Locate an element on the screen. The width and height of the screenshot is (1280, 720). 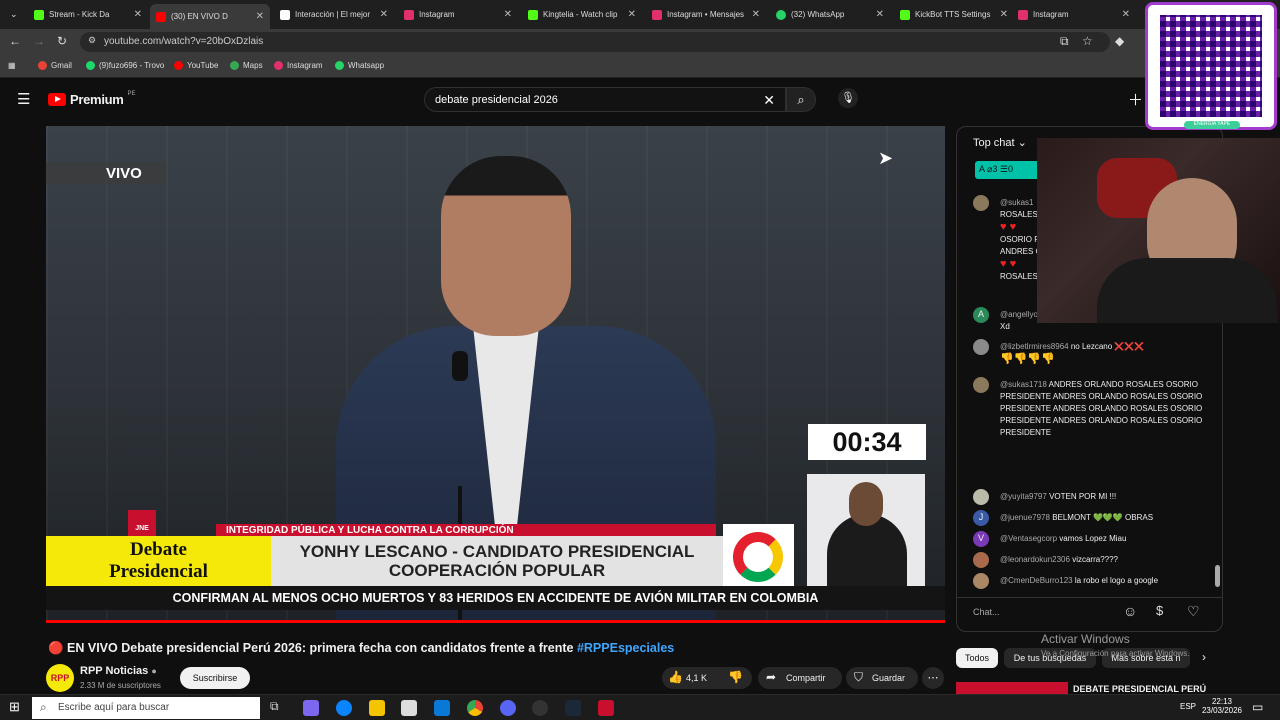
qr-code-overlay: ENERGÍA YAPE is located at coordinates (1211, 66).